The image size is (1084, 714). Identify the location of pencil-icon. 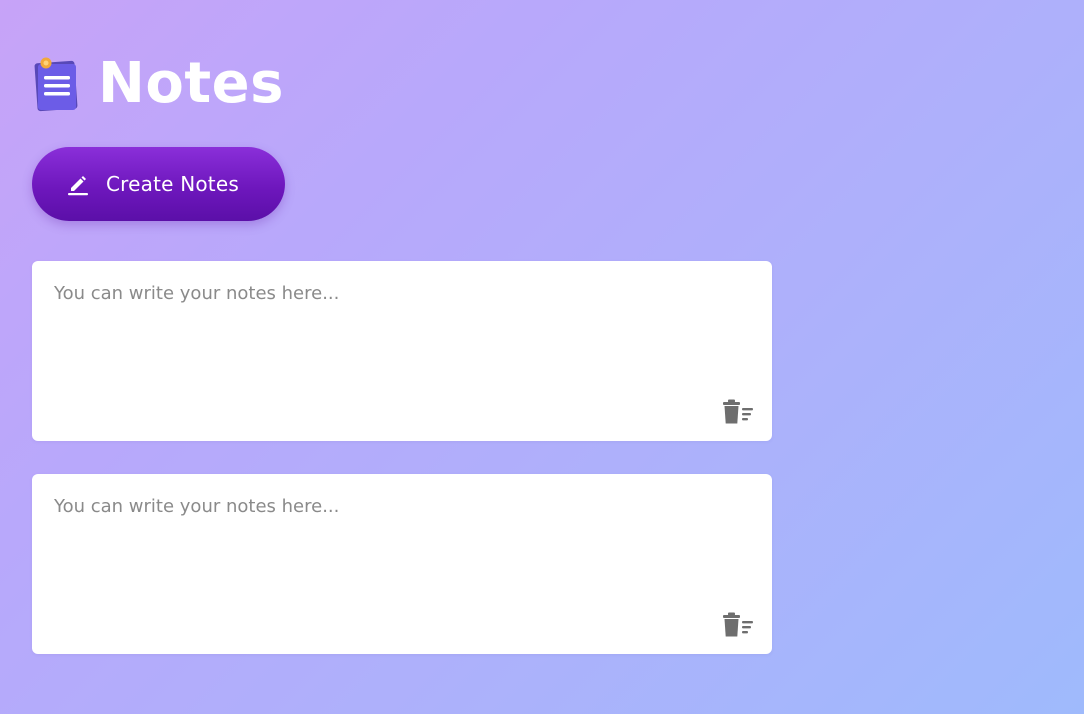
(78, 186).